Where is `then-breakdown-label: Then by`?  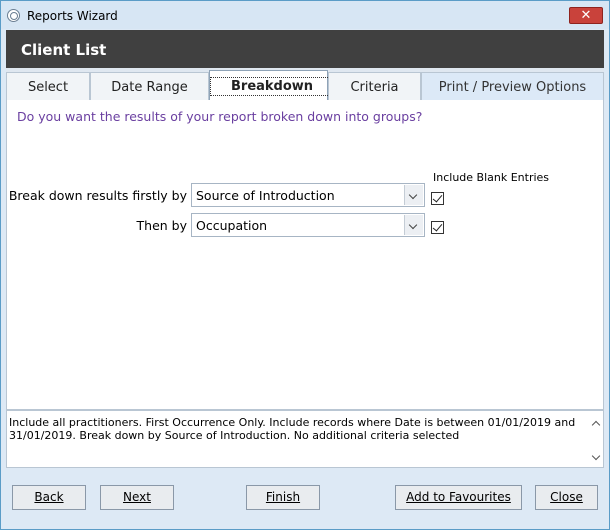
then-breakdown-label: Then by is located at coordinates (161, 225).